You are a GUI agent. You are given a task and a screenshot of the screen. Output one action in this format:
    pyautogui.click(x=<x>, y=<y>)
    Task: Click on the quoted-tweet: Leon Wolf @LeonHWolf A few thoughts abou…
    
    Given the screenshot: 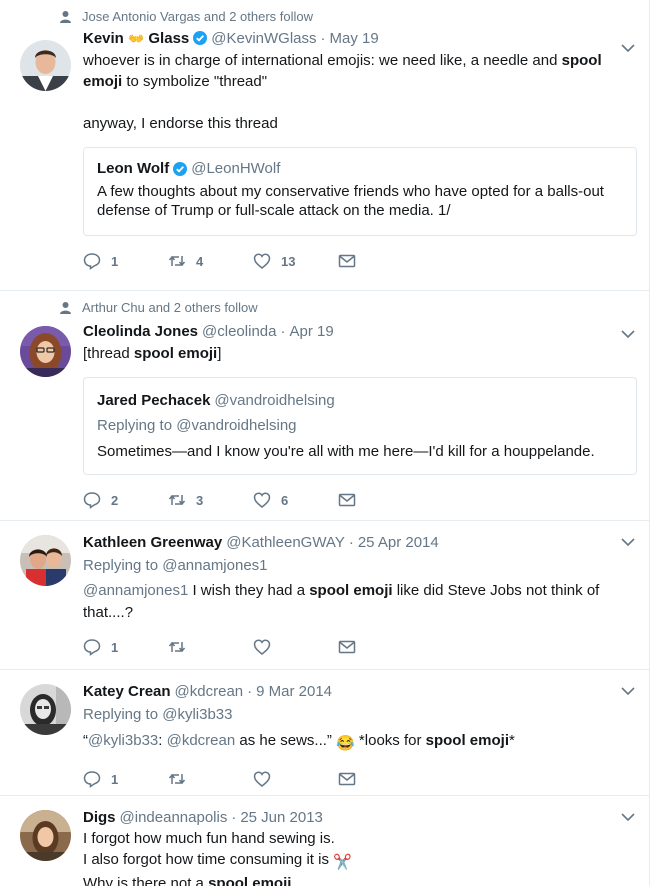 What is the action you would take?
    pyautogui.click(x=360, y=191)
    